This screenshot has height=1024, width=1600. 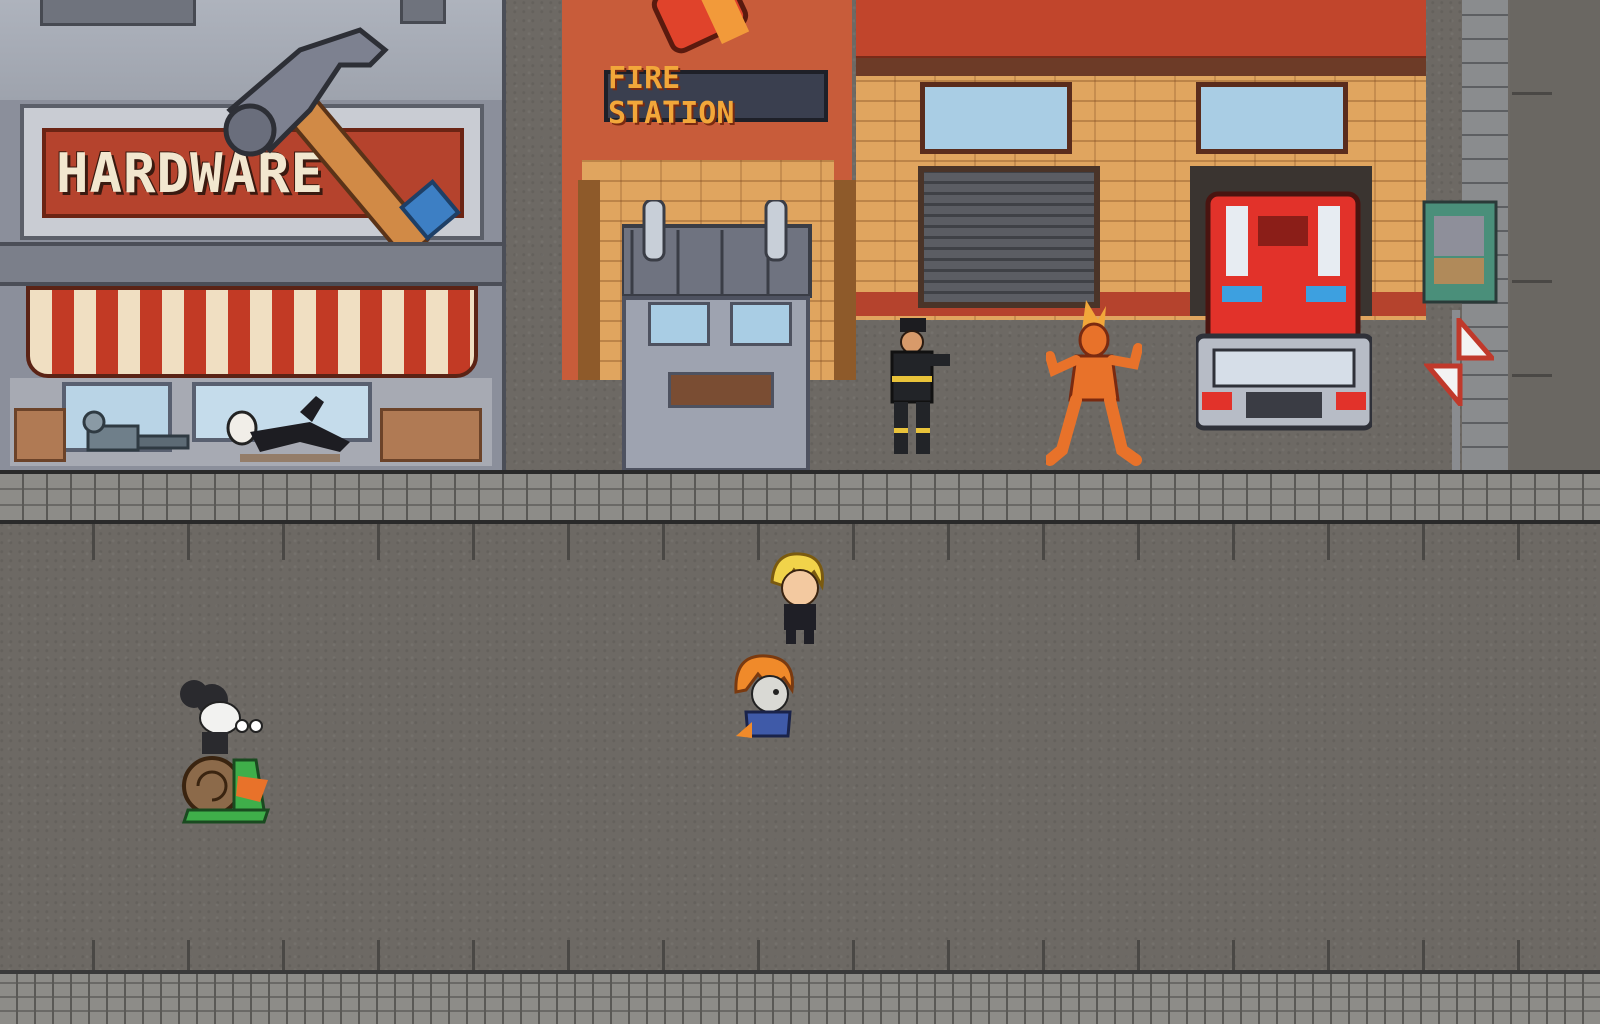 I want to click on wall-graffiti-icon, so click(x=1460, y=252).